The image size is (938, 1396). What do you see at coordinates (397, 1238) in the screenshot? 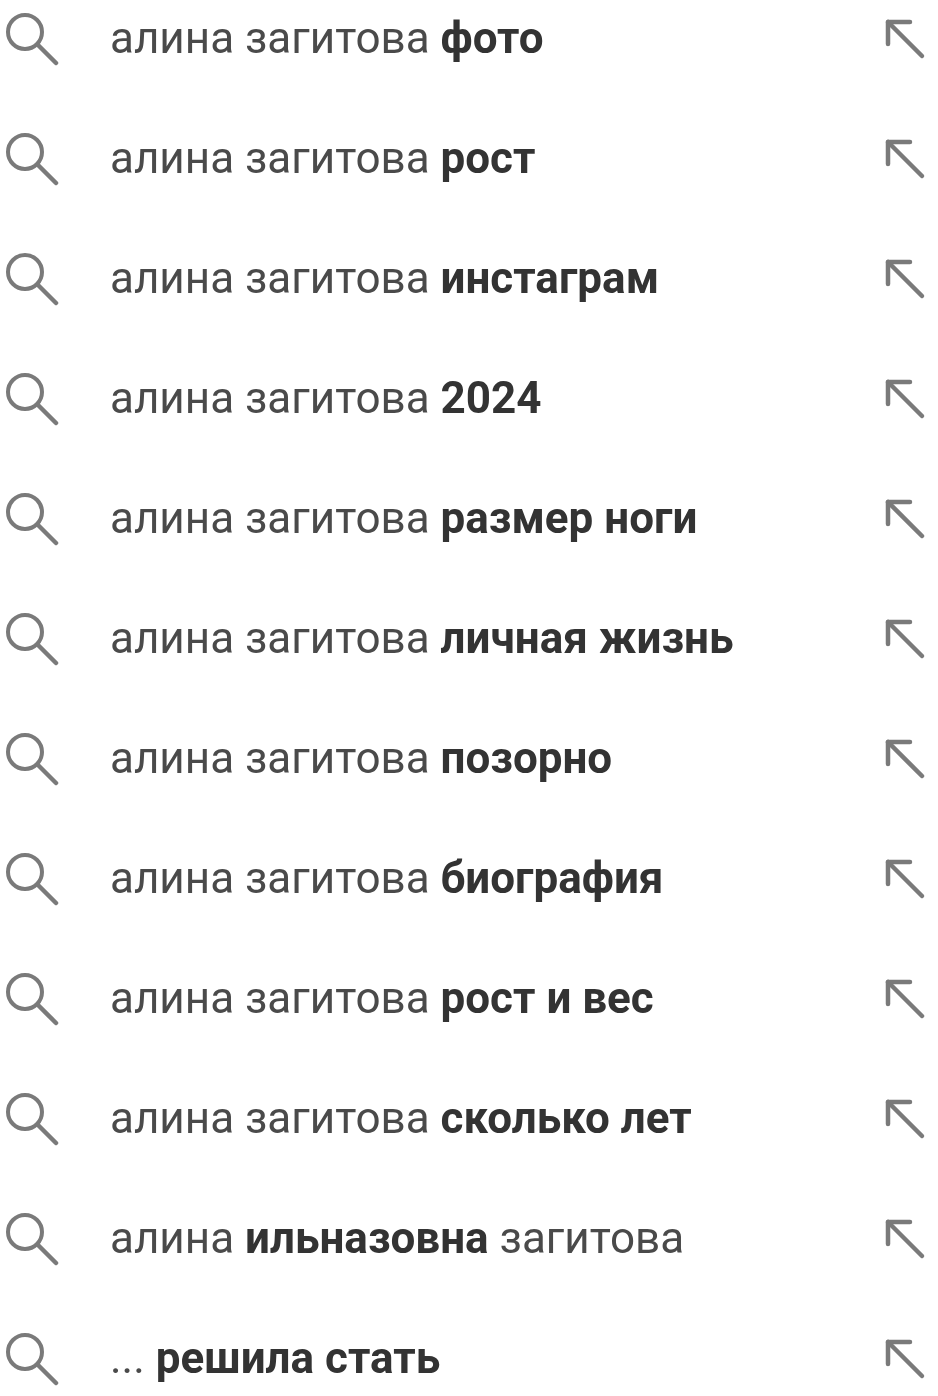
I see `suggestion-link: алина ильназовна загитова` at bounding box center [397, 1238].